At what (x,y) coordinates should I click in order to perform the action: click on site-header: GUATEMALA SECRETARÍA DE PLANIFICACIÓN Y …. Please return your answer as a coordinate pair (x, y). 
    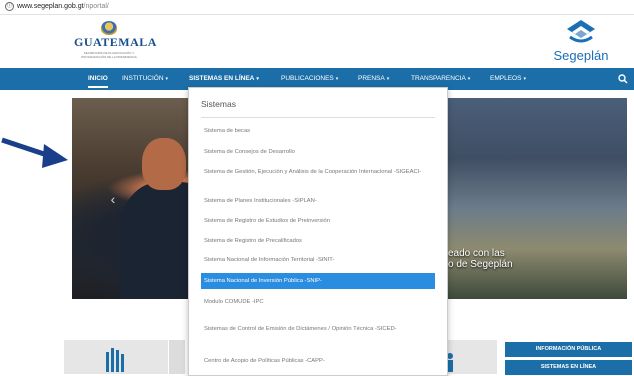
    Looking at the image, I should click on (317, 41).